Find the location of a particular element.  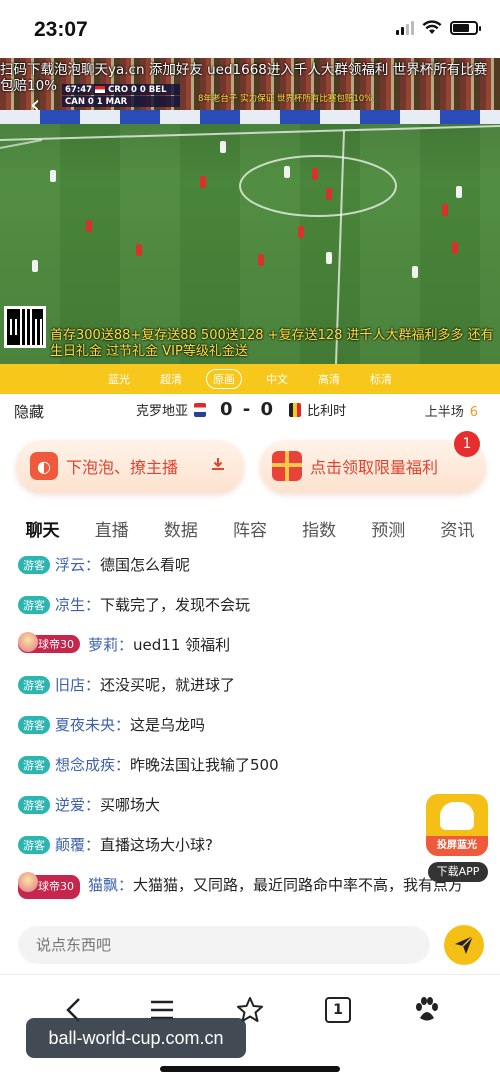

chat-username: 颠覆： is located at coordinates (77, 844).